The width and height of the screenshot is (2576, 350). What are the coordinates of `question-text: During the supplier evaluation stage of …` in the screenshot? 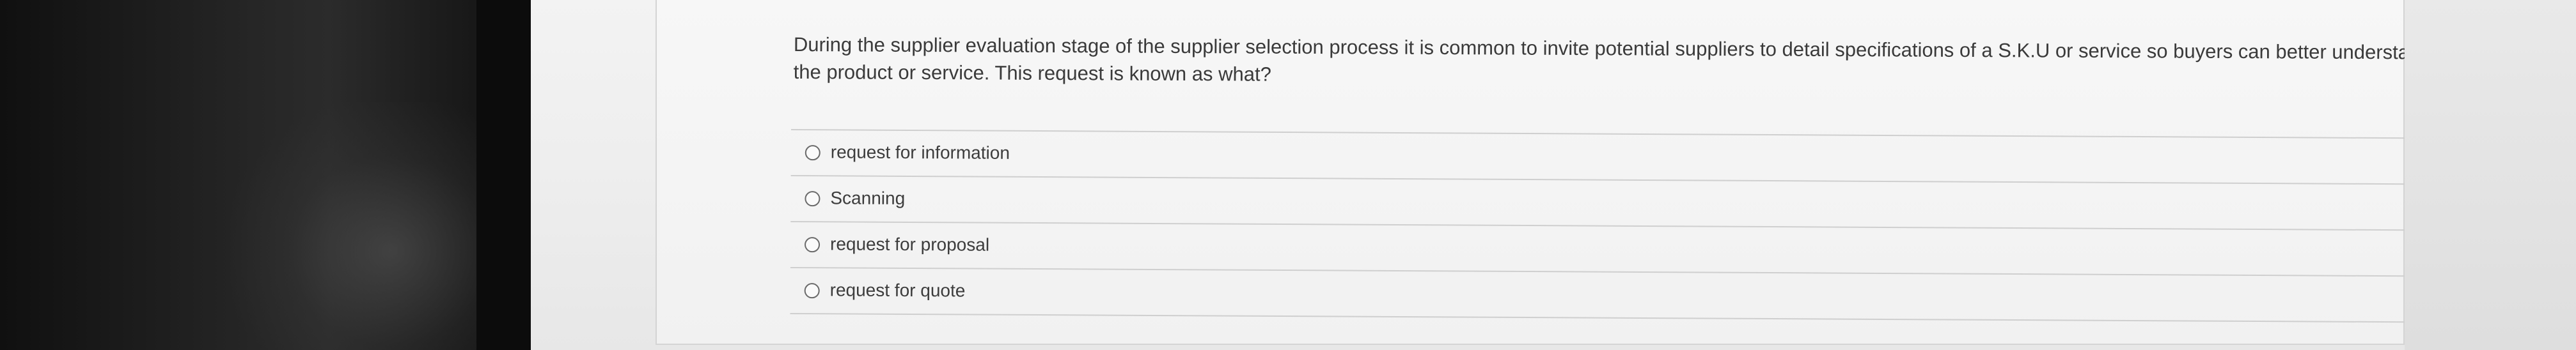 It's located at (1612, 59).